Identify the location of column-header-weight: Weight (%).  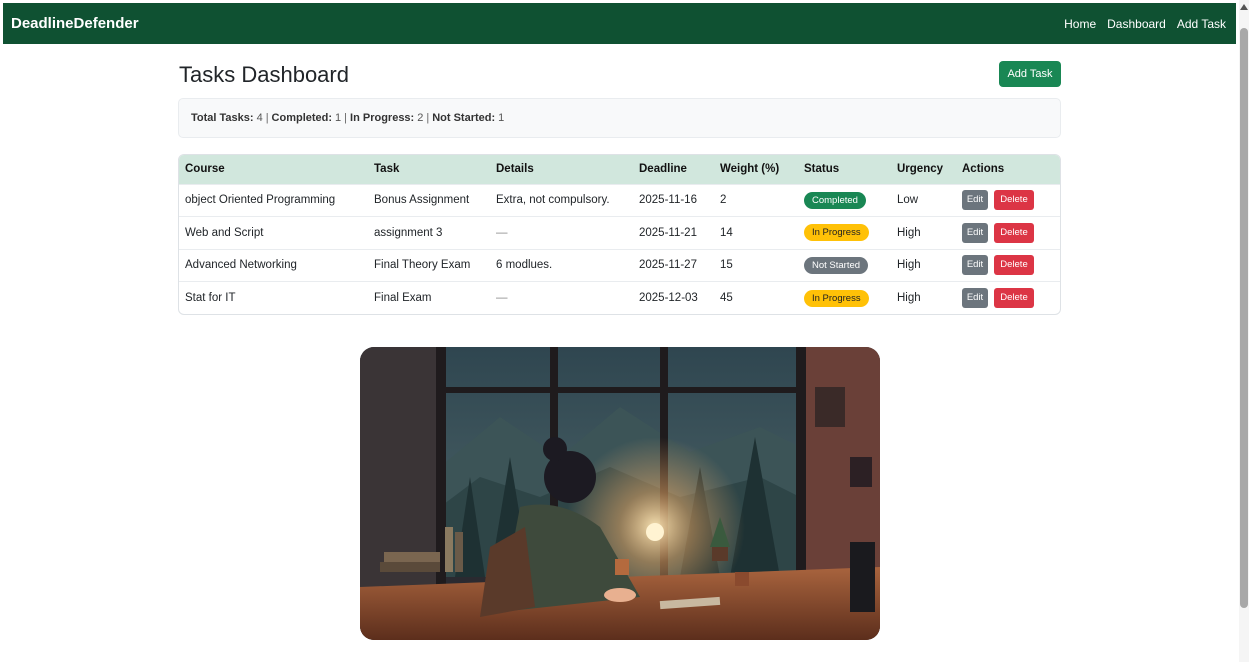
(750, 169).